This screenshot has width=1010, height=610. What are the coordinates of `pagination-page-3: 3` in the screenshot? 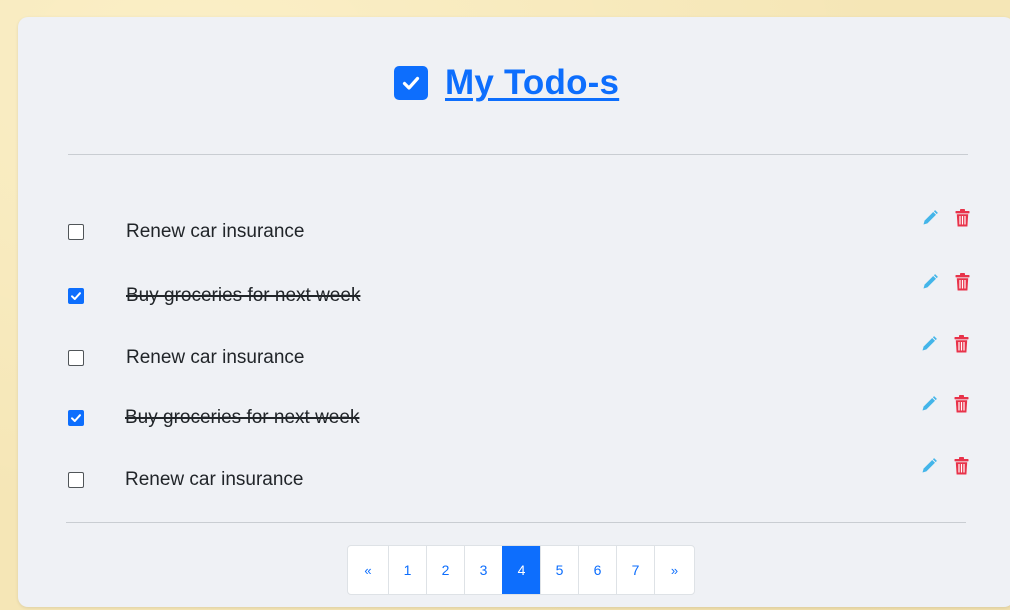 It's located at (483, 570).